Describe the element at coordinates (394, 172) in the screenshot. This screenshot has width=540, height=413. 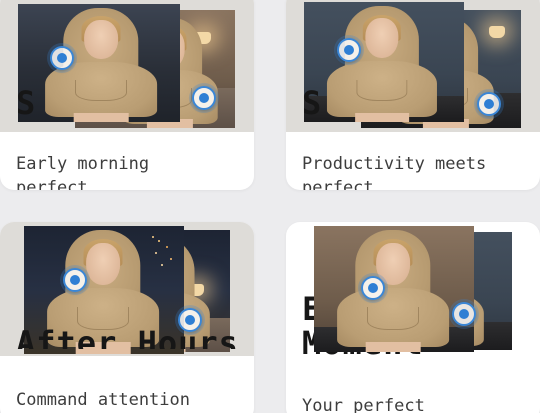
I see `card-description: Productivity meets perfect` at that location.